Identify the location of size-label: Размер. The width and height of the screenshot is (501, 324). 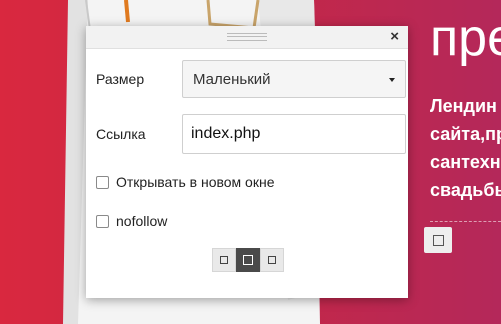
(120, 79).